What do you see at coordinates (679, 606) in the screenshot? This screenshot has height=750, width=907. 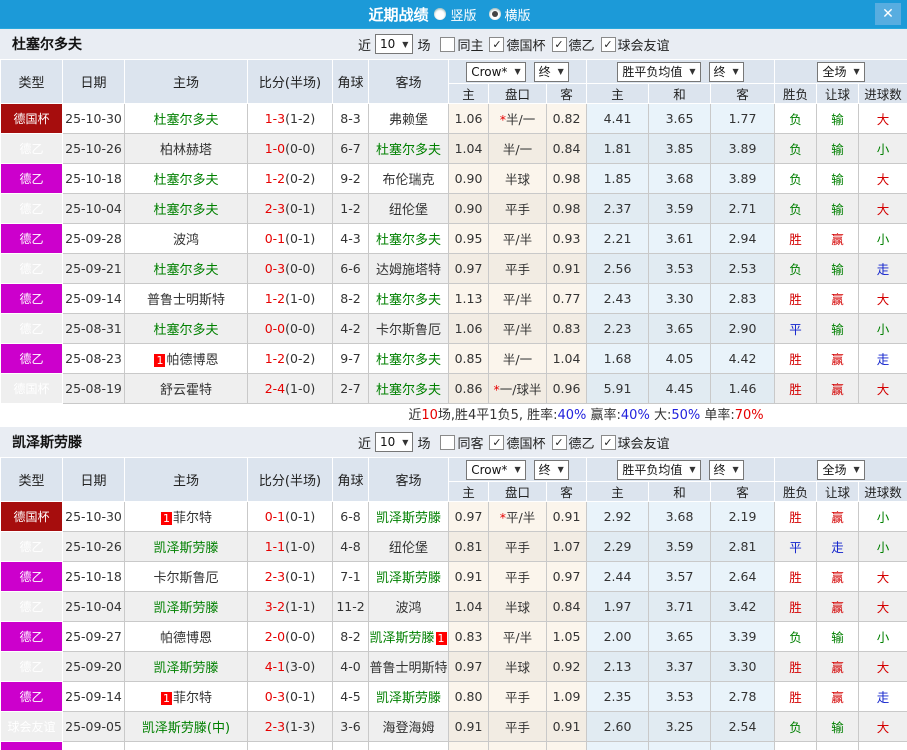 I see `avg-draw: 3.71` at bounding box center [679, 606].